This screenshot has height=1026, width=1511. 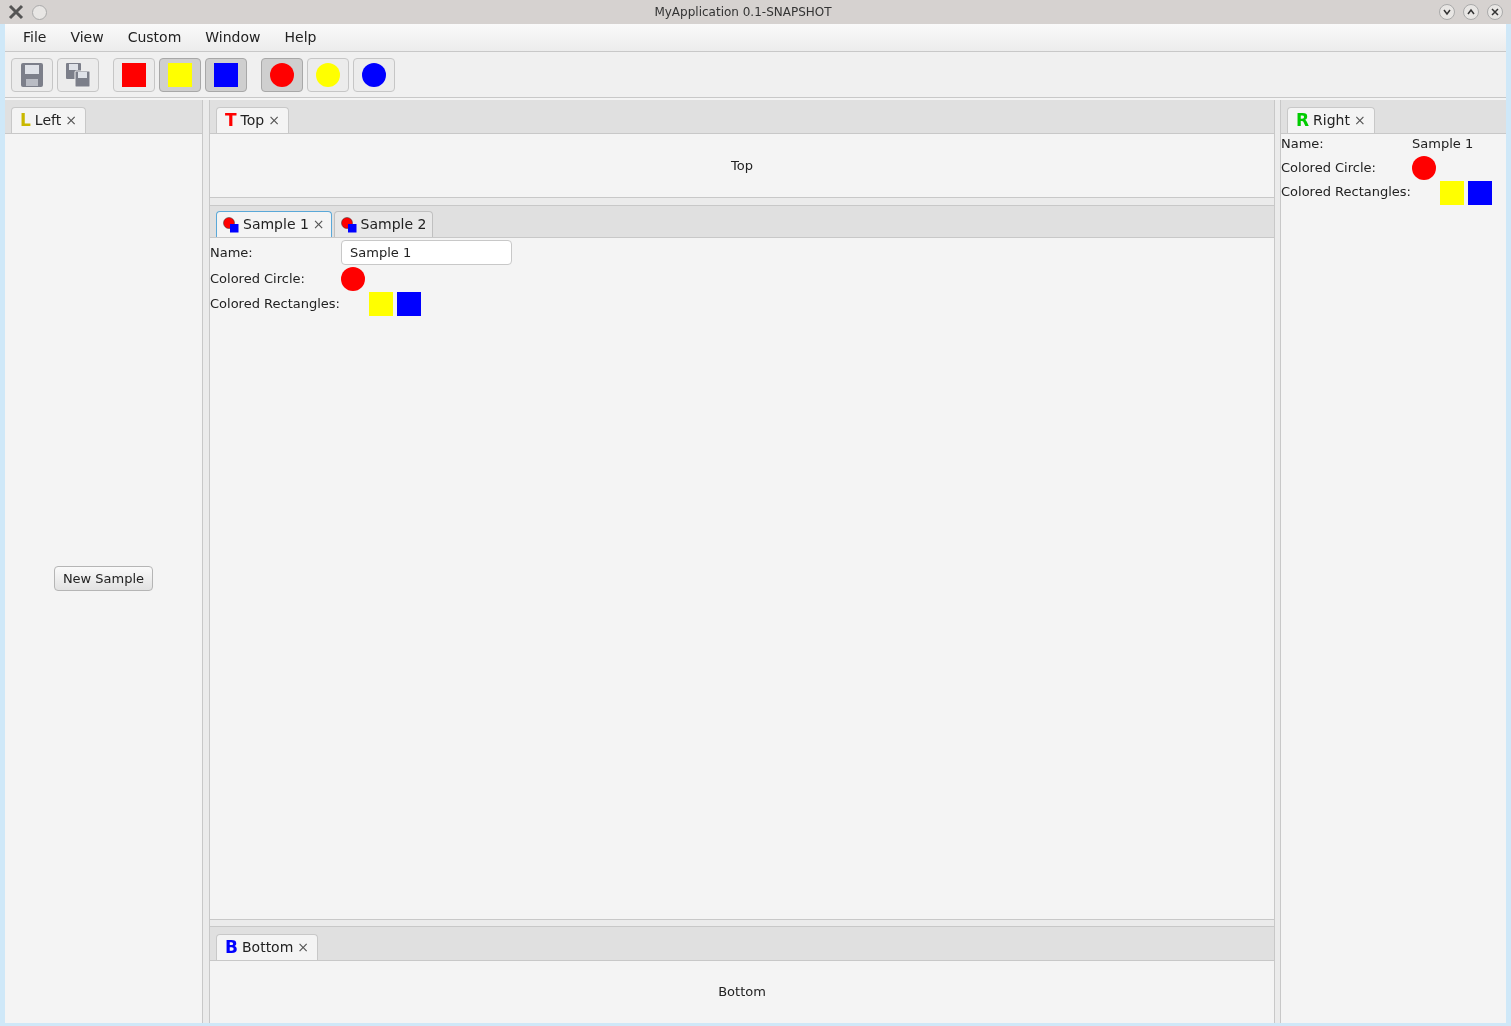 I want to click on close-button, so click(x=1495, y=12).